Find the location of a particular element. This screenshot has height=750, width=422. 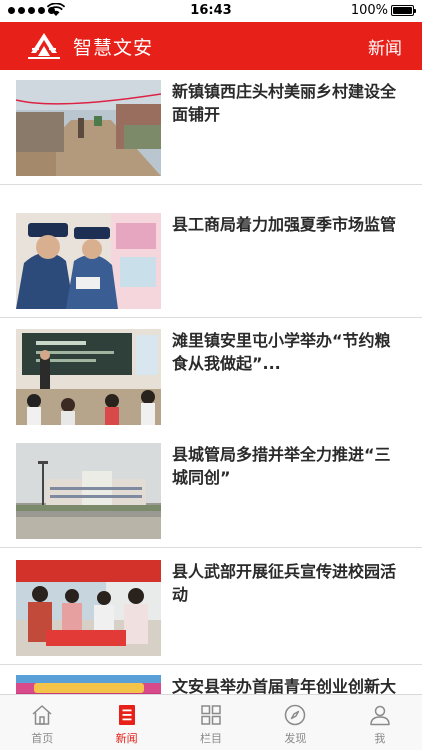

market-inspection-photo is located at coordinates (88, 261).